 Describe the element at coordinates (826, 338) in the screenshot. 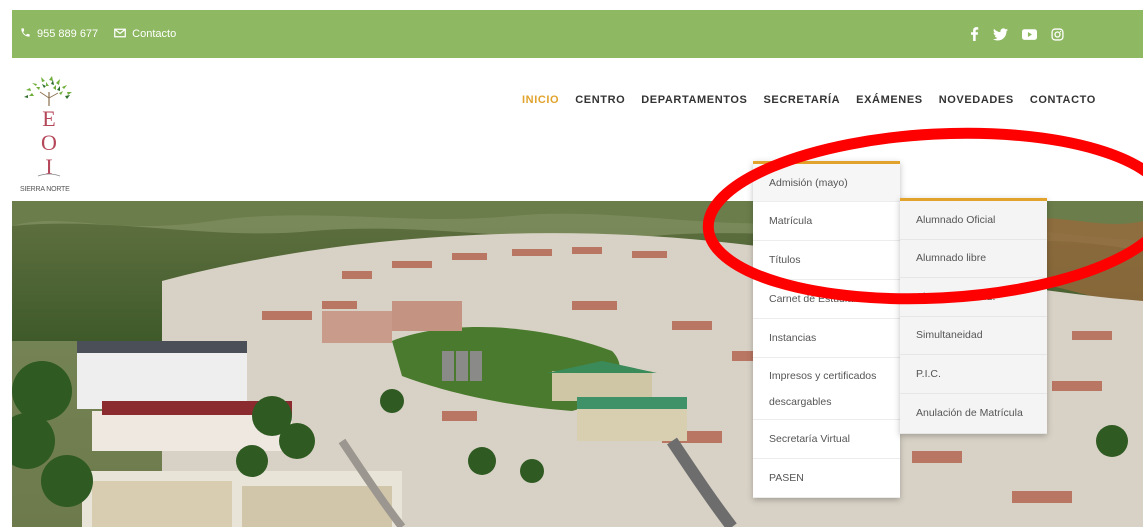

I see `dropdown-item-instancias: Instancias` at that location.